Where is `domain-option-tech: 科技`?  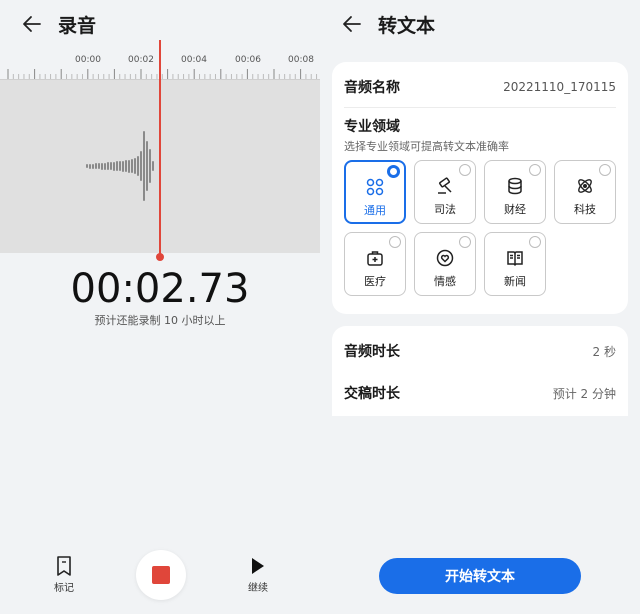 domain-option-tech: 科技 is located at coordinates (585, 192).